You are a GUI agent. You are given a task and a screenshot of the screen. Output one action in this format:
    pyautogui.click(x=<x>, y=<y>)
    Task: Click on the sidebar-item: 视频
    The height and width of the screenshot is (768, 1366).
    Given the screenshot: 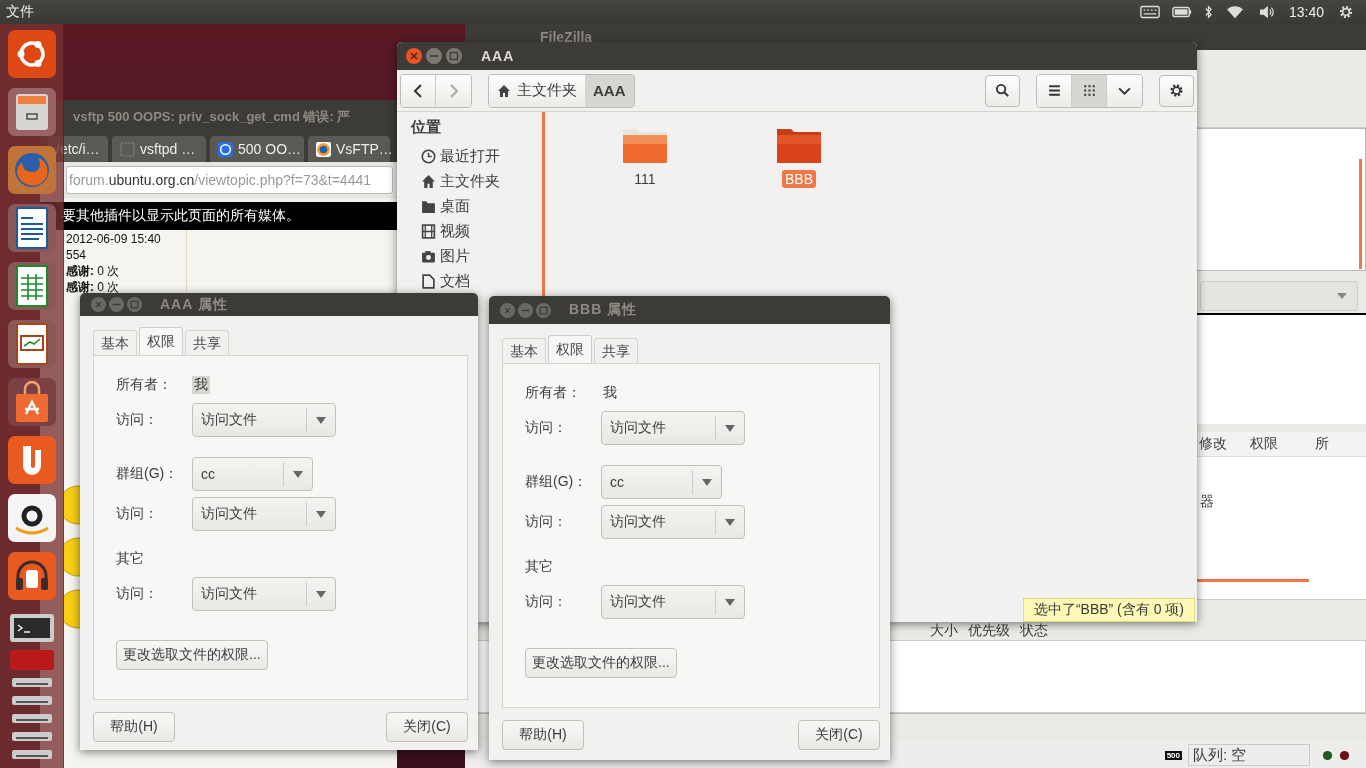 What is the action you would take?
    pyautogui.click(x=476, y=231)
    